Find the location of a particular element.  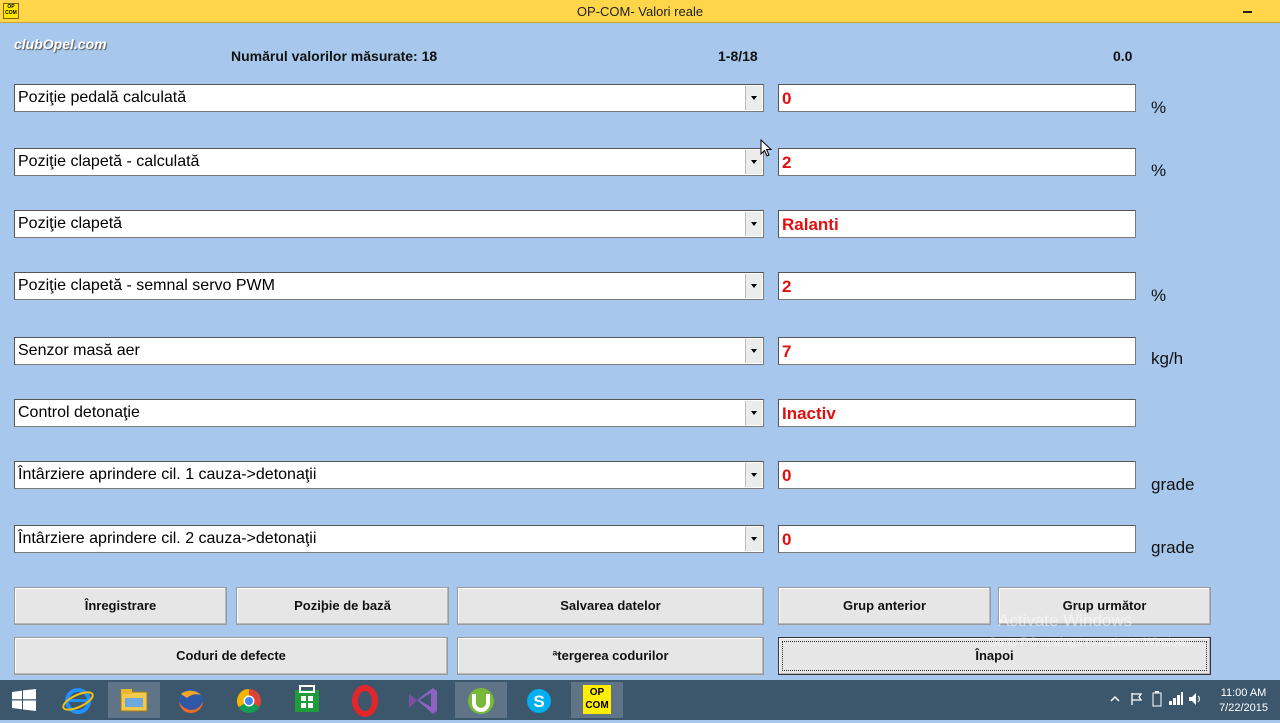

value-field-3: Ralanti is located at coordinates (957, 224).